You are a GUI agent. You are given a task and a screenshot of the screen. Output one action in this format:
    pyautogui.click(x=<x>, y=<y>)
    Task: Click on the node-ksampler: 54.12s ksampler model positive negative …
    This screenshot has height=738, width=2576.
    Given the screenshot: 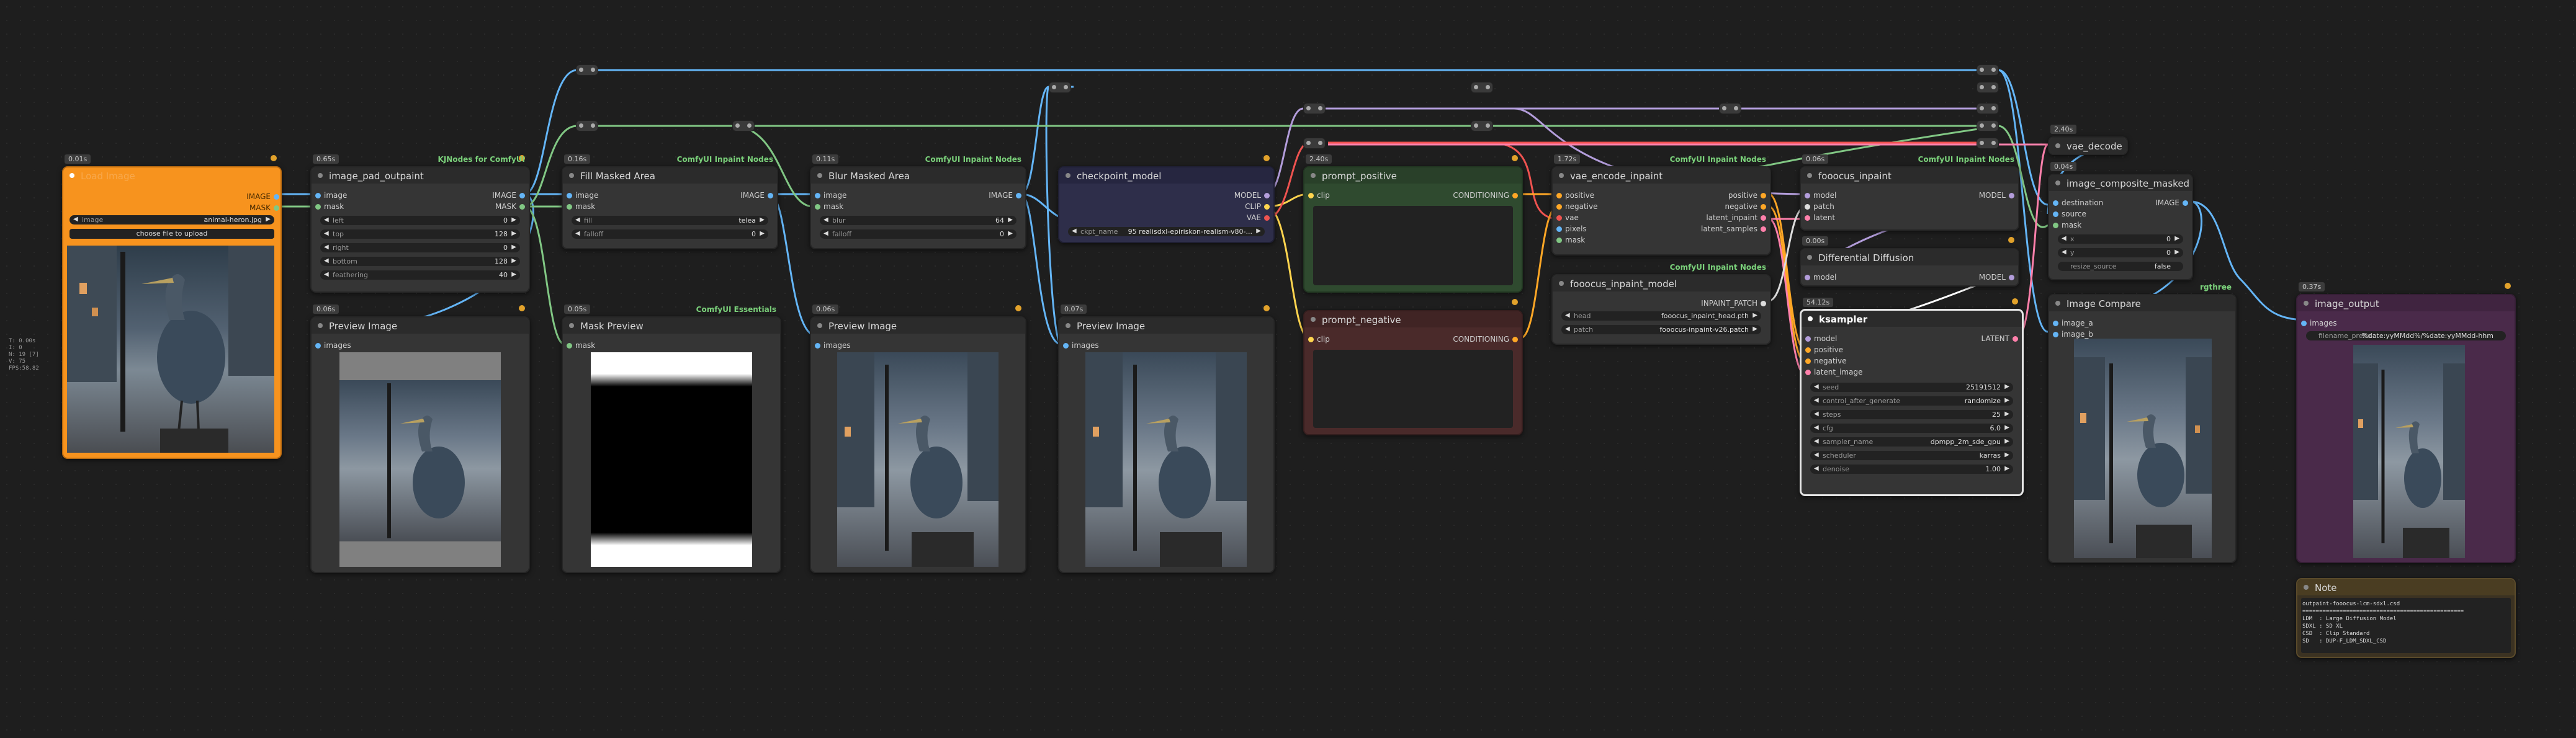 What is the action you would take?
    pyautogui.click(x=1912, y=397)
    